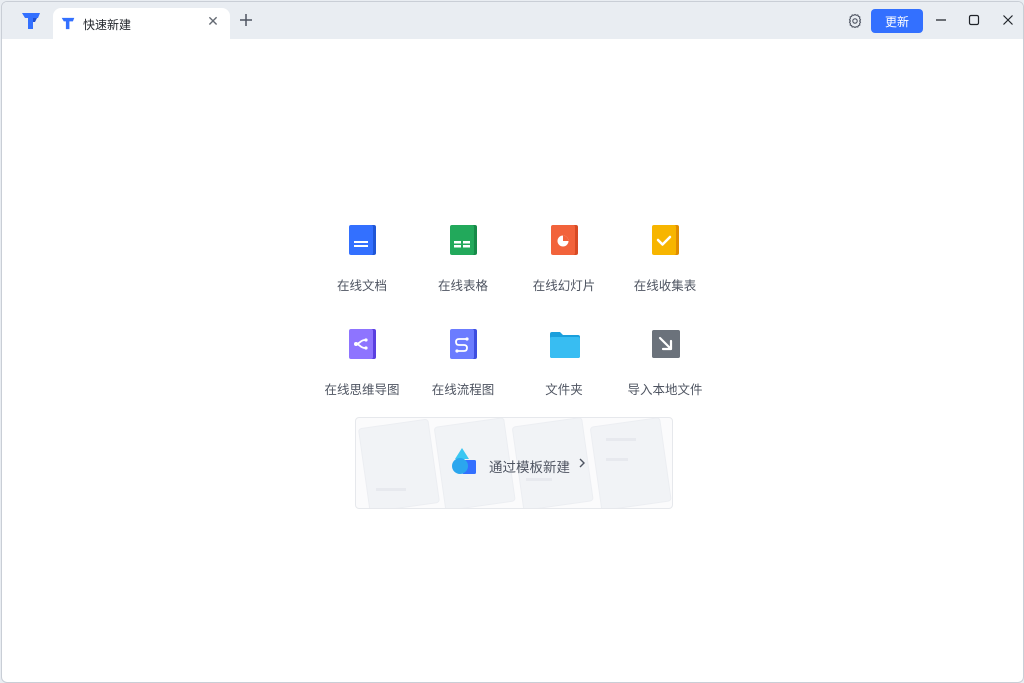  I want to click on slides-icon, so click(564, 240).